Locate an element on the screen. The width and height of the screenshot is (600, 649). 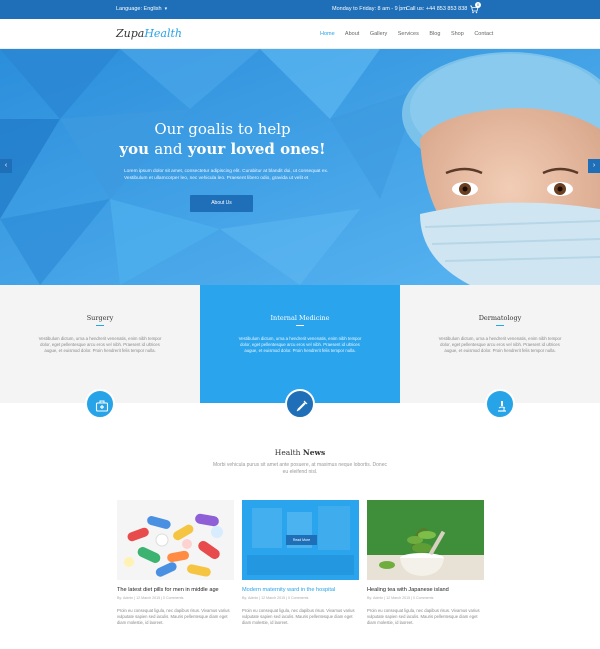
hero-title-line2: you and your loved ones! is located at coordinates (222, 149).